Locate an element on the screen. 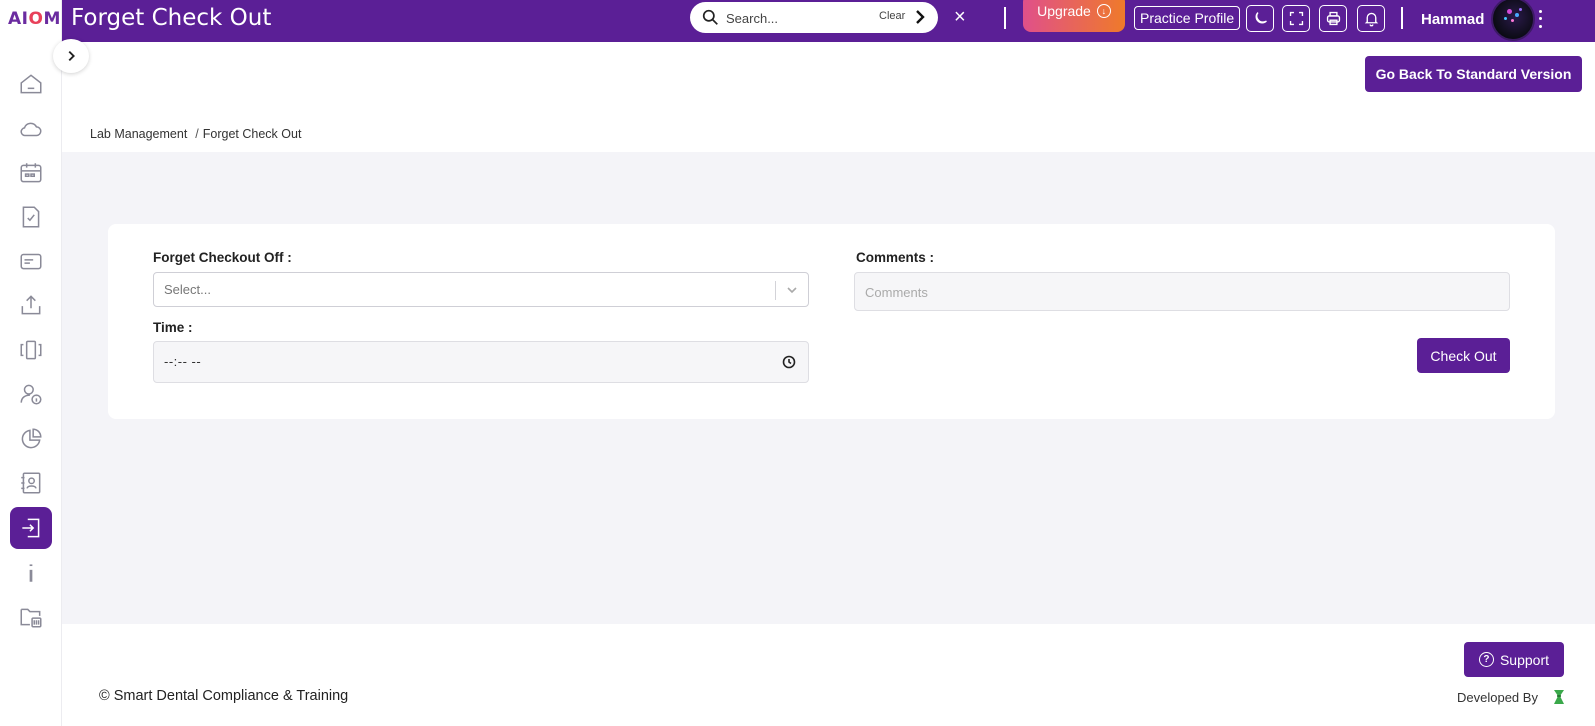  support-button: ? Support is located at coordinates (1514, 659).